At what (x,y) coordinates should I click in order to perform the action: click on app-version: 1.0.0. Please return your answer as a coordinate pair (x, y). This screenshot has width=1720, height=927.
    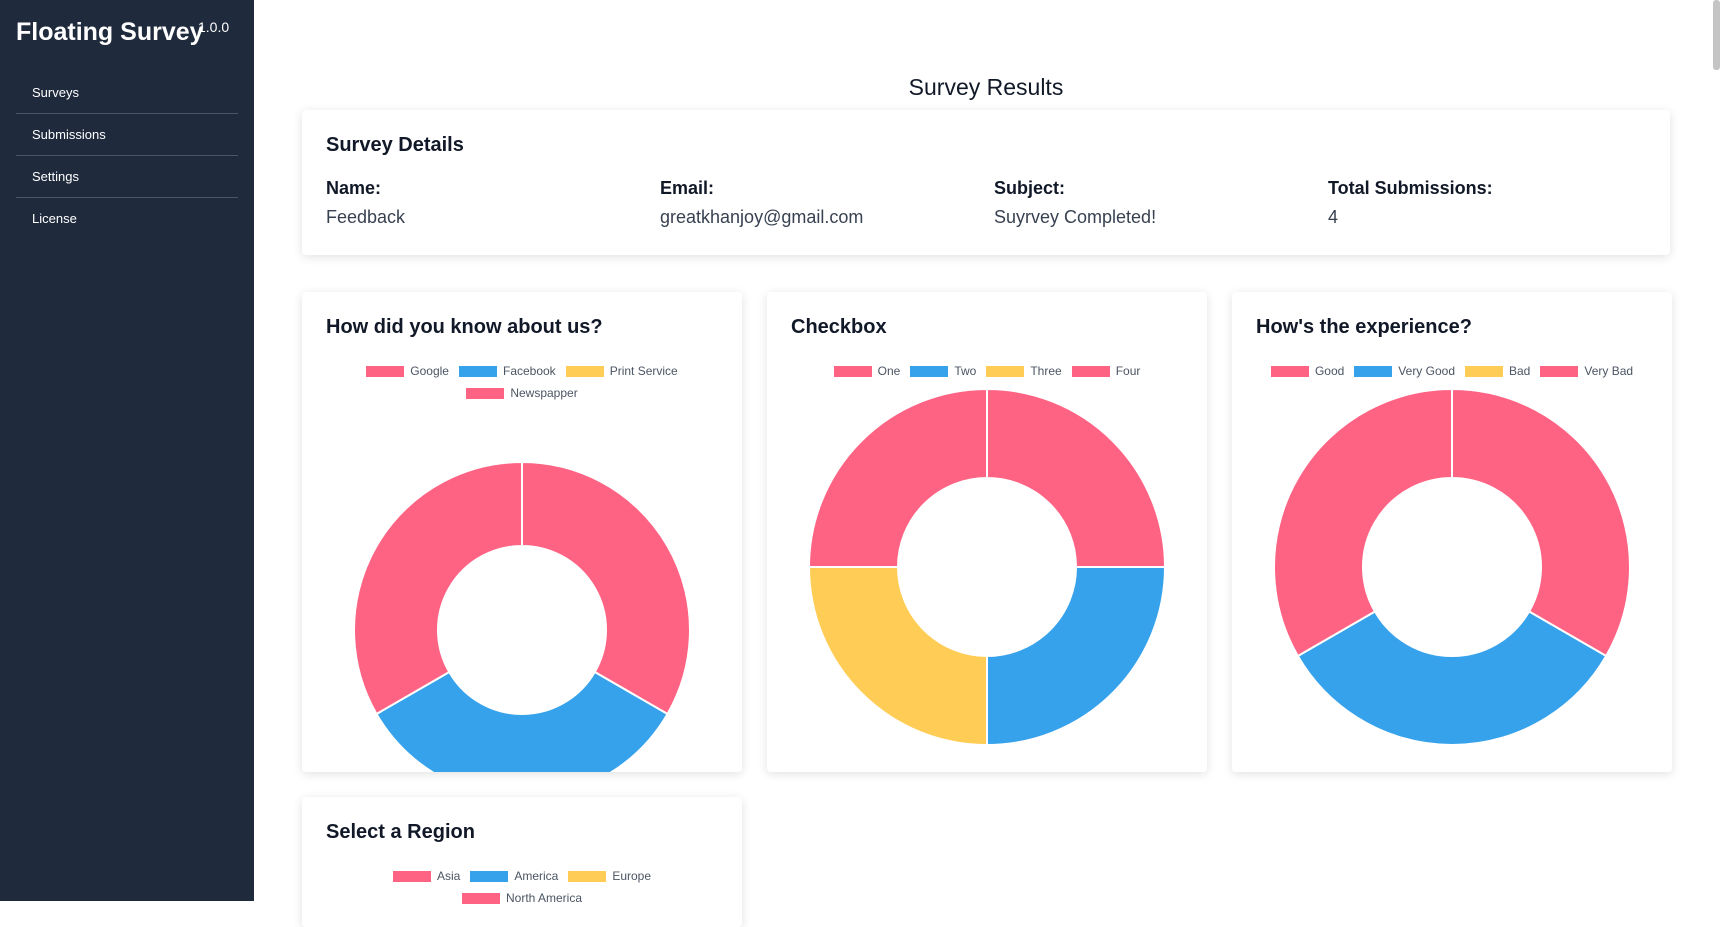
    Looking at the image, I should click on (214, 27).